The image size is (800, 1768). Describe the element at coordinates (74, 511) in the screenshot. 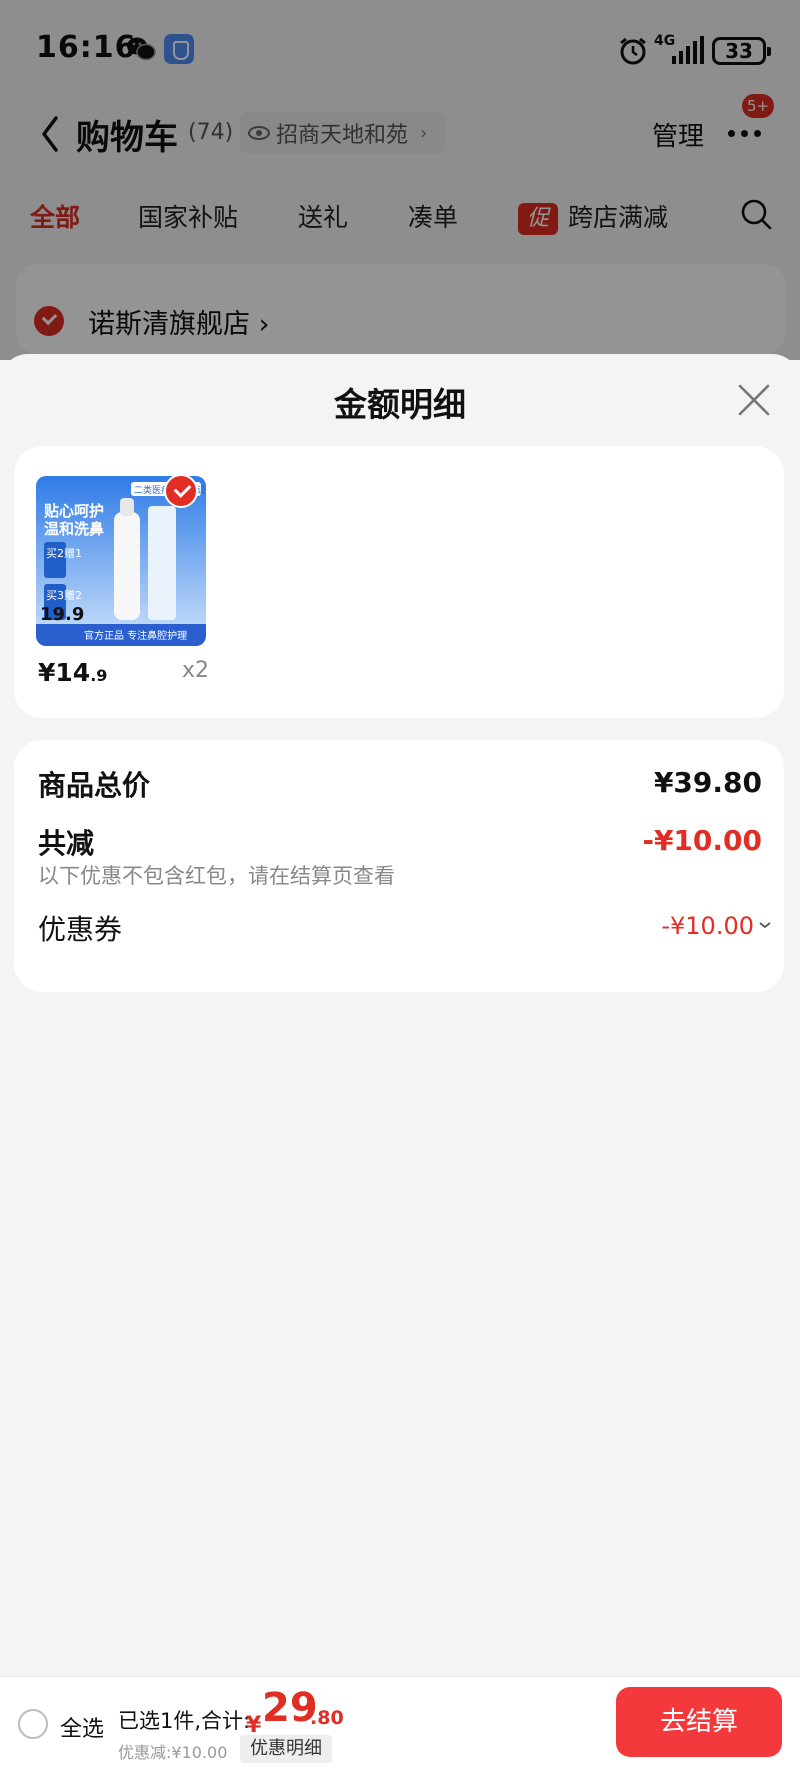

I see `thumb-title-1: 贴心呵护` at that location.